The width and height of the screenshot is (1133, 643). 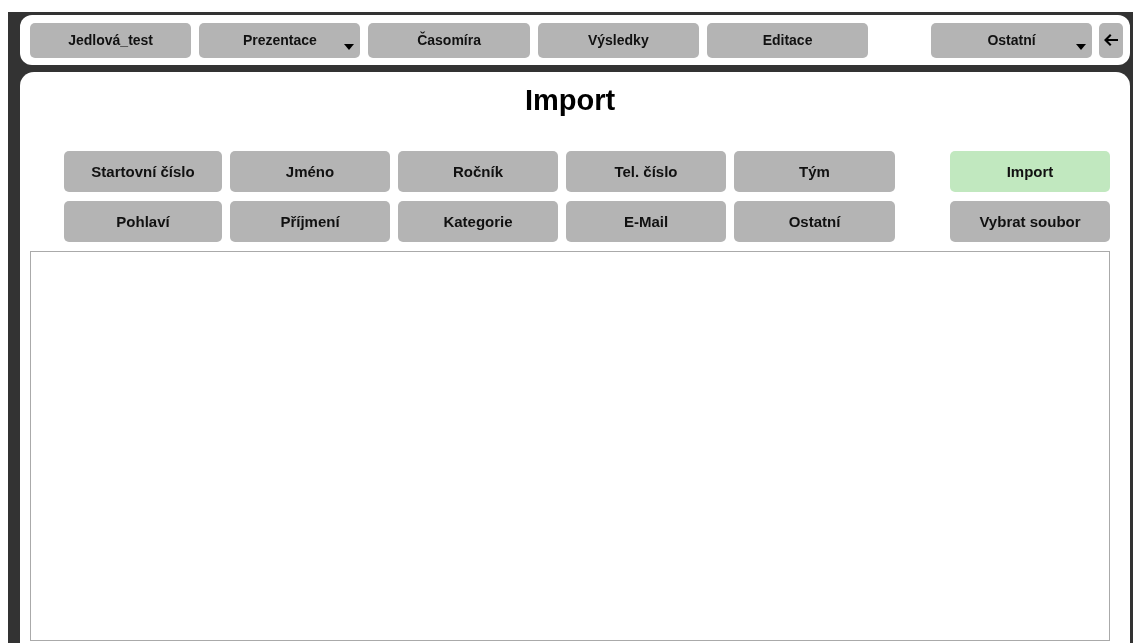 What do you see at coordinates (143, 221) in the screenshot?
I see `field-button: Pohlaví` at bounding box center [143, 221].